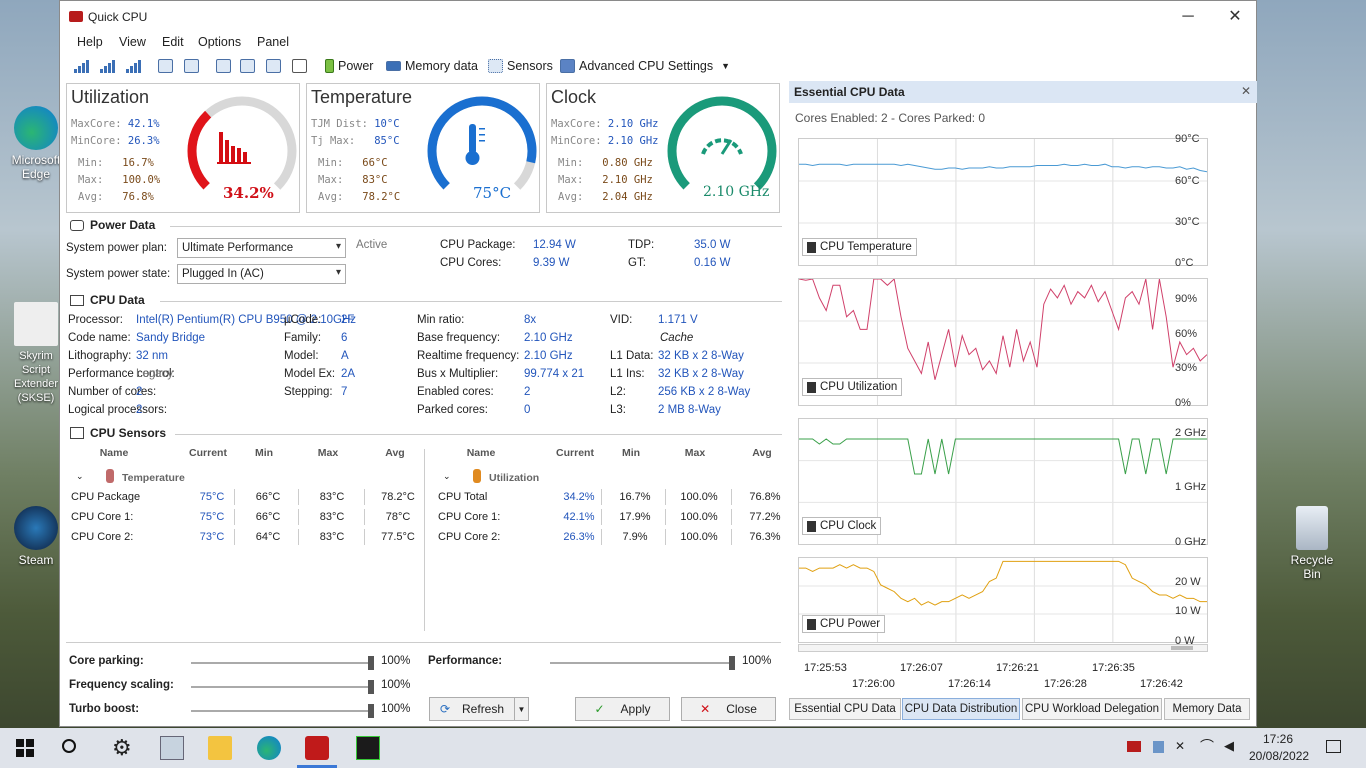  Describe the element at coordinates (69, 746) in the screenshot. I see `search-icon` at that location.